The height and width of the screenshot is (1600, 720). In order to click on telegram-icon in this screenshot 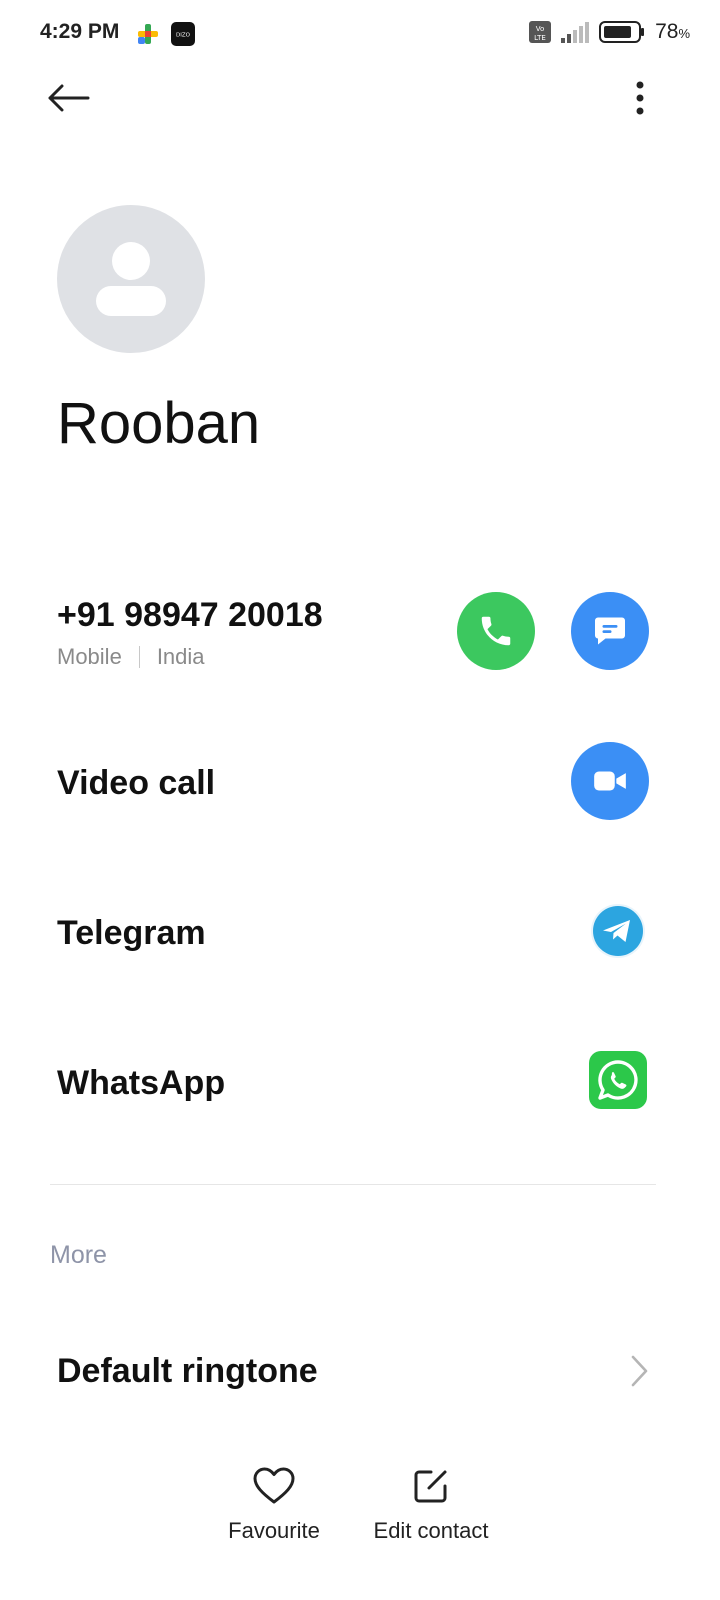, I will do `click(618, 931)`.